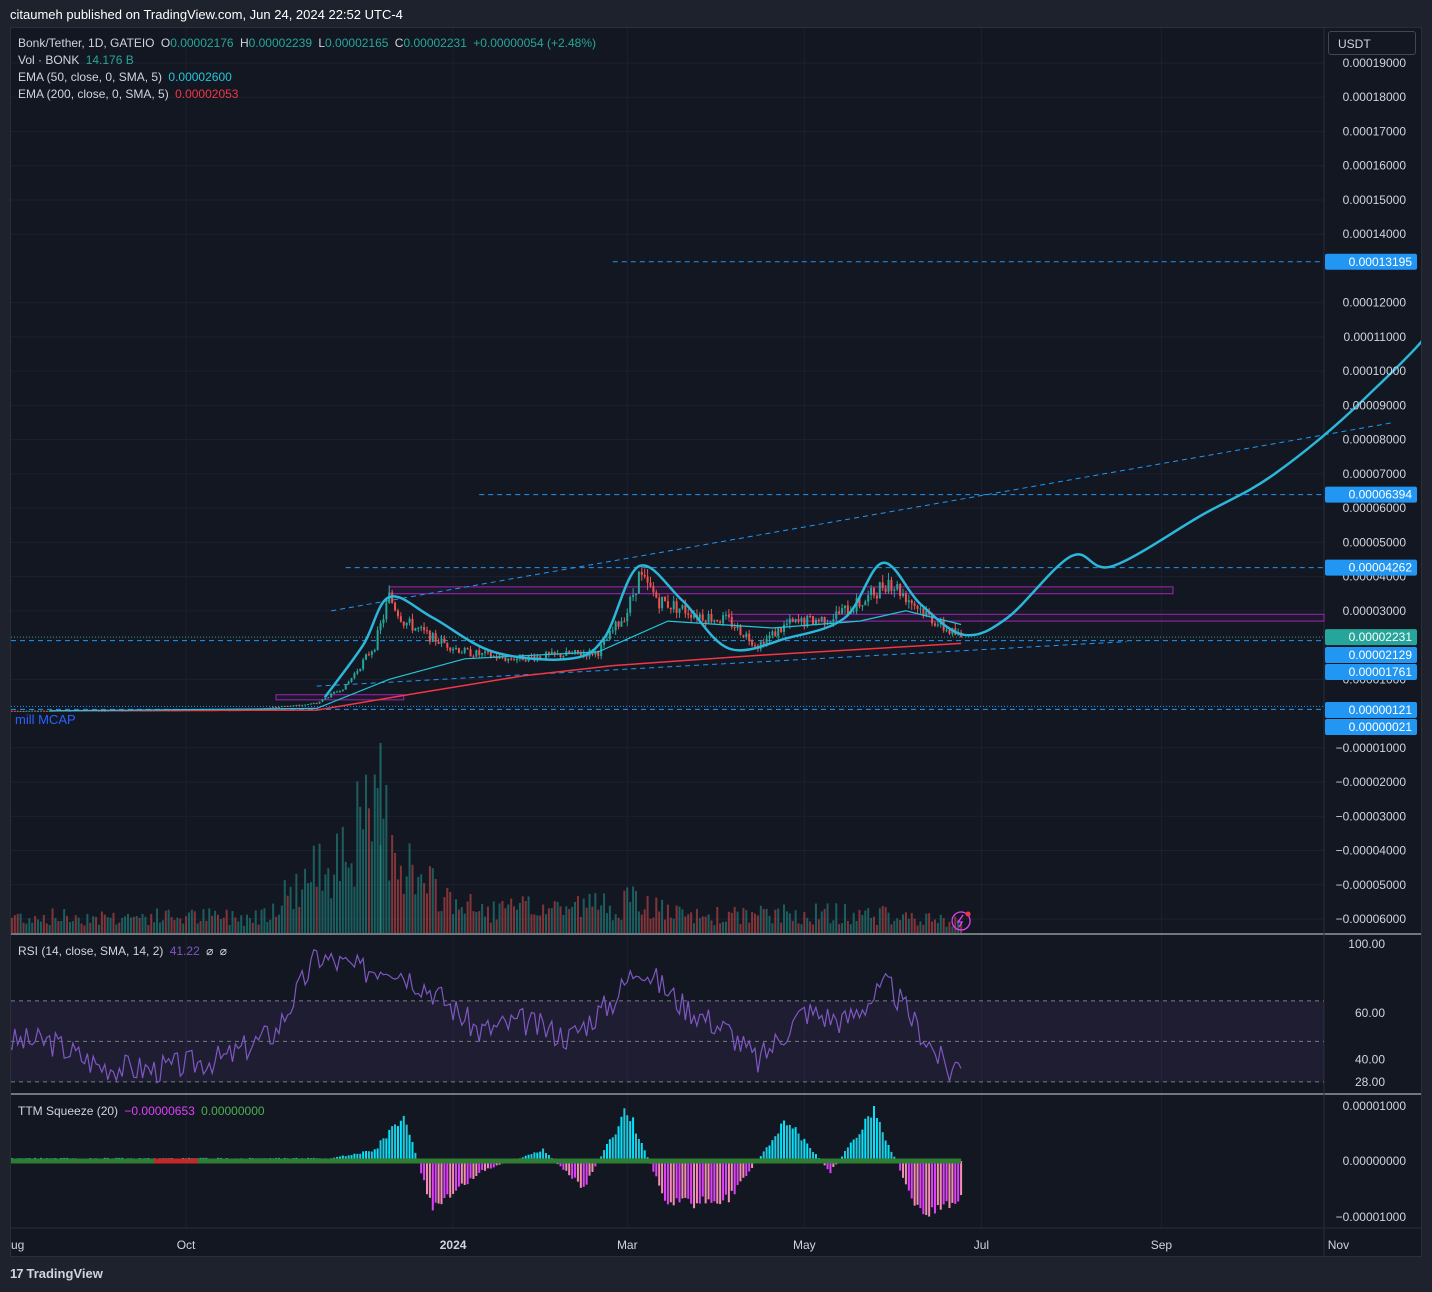 This screenshot has width=1432, height=1292. Describe the element at coordinates (1375, 611) in the screenshot. I see `price-tick-label: 0.00003000` at that location.